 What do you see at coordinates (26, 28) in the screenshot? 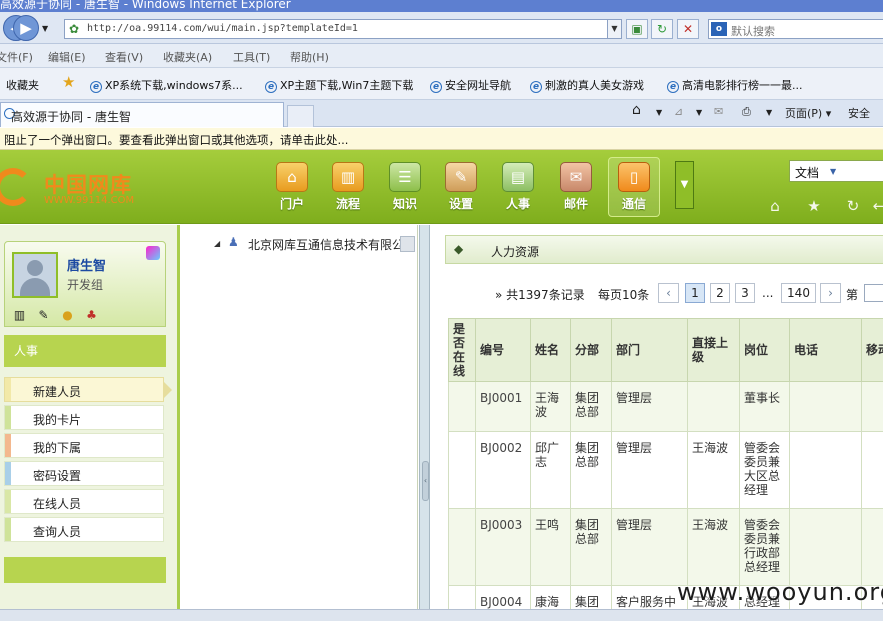
I see `forward-button: ▶` at bounding box center [26, 28].